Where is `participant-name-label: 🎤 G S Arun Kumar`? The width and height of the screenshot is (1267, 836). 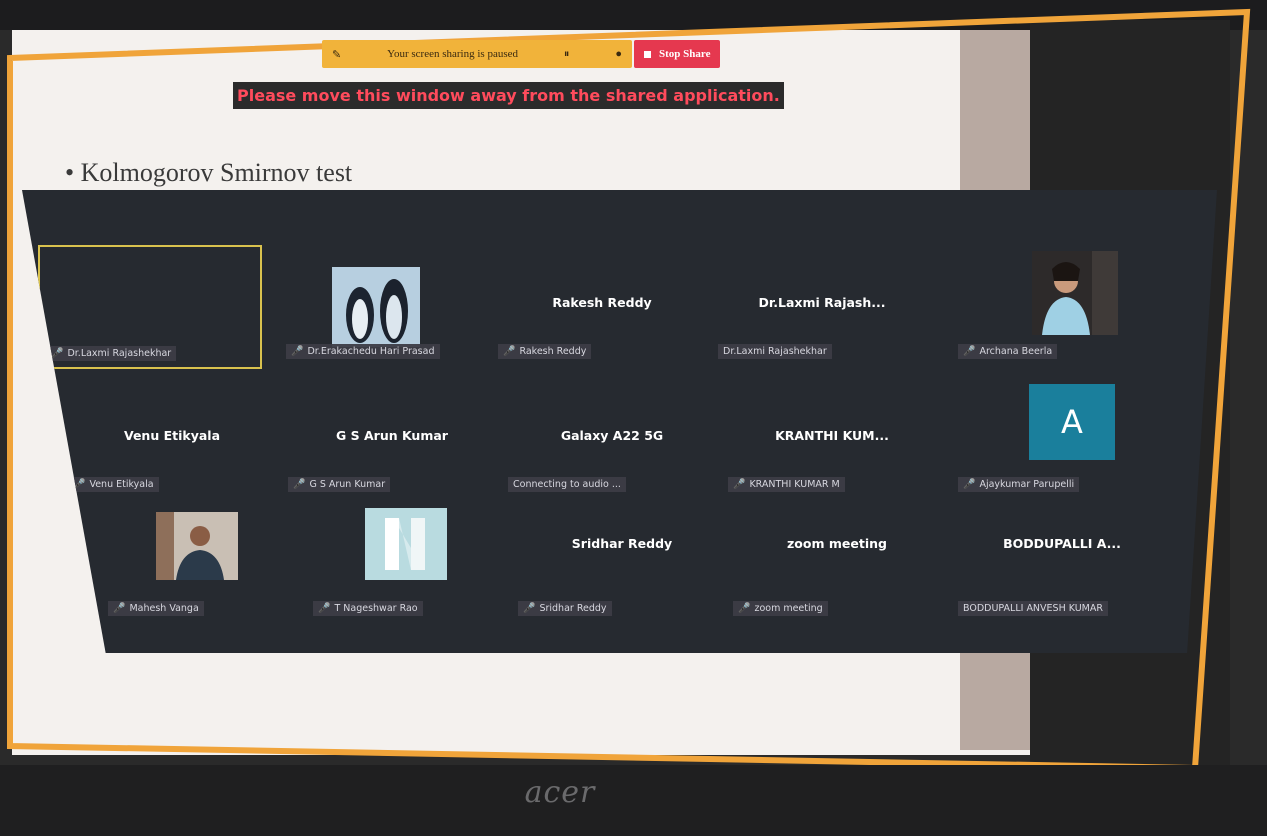 participant-name-label: 🎤 G S Arun Kumar is located at coordinates (339, 484).